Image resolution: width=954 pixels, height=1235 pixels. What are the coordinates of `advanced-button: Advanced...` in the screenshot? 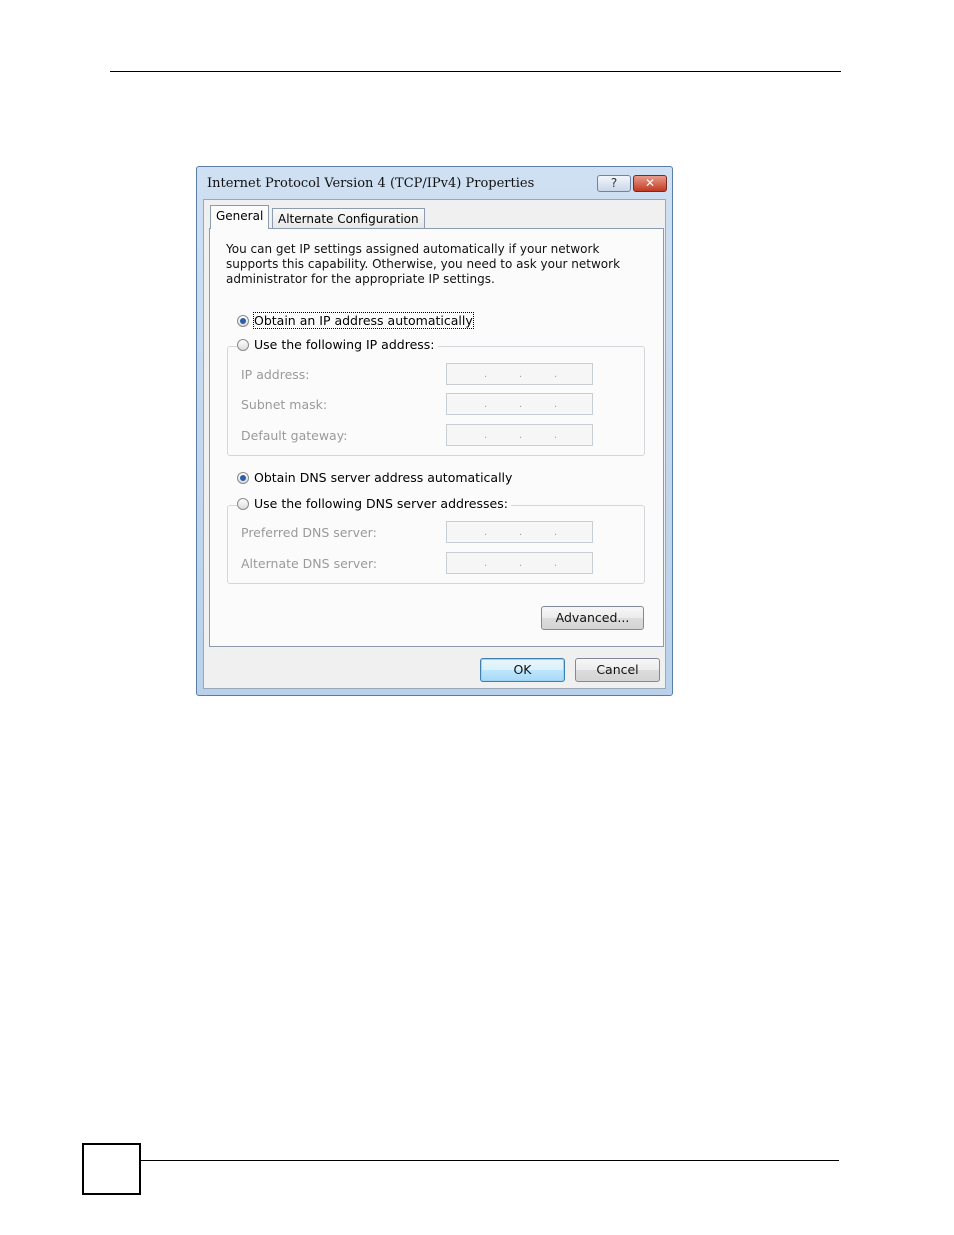 It's located at (592, 618).